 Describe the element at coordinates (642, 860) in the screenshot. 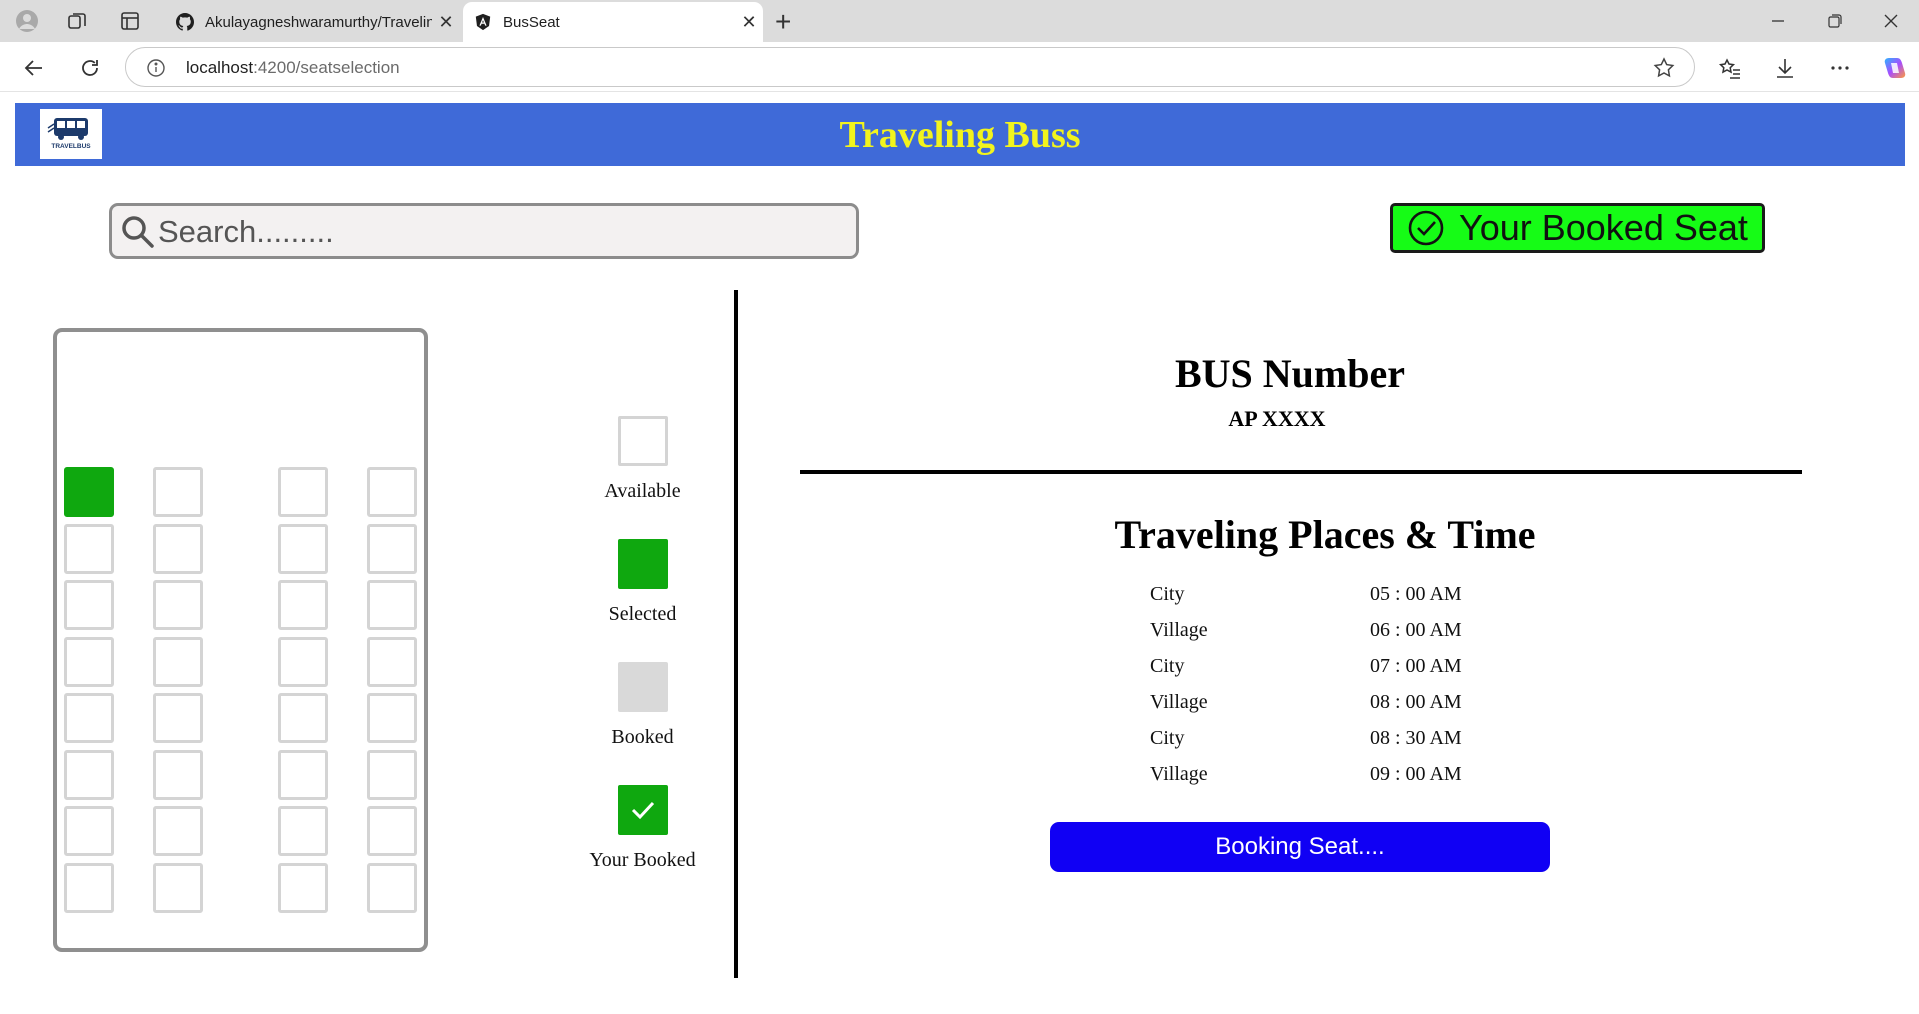

I see `legend-label: Your Booked` at that location.